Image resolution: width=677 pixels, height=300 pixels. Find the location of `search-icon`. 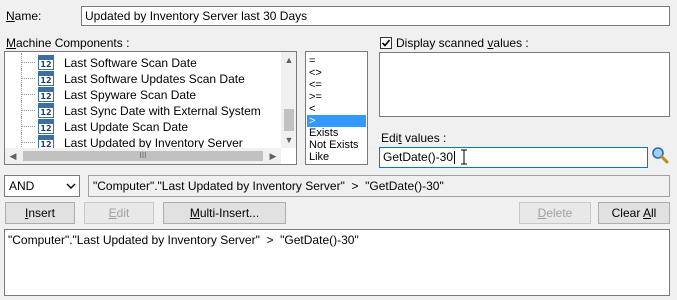

search-icon is located at coordinates (660, 155).